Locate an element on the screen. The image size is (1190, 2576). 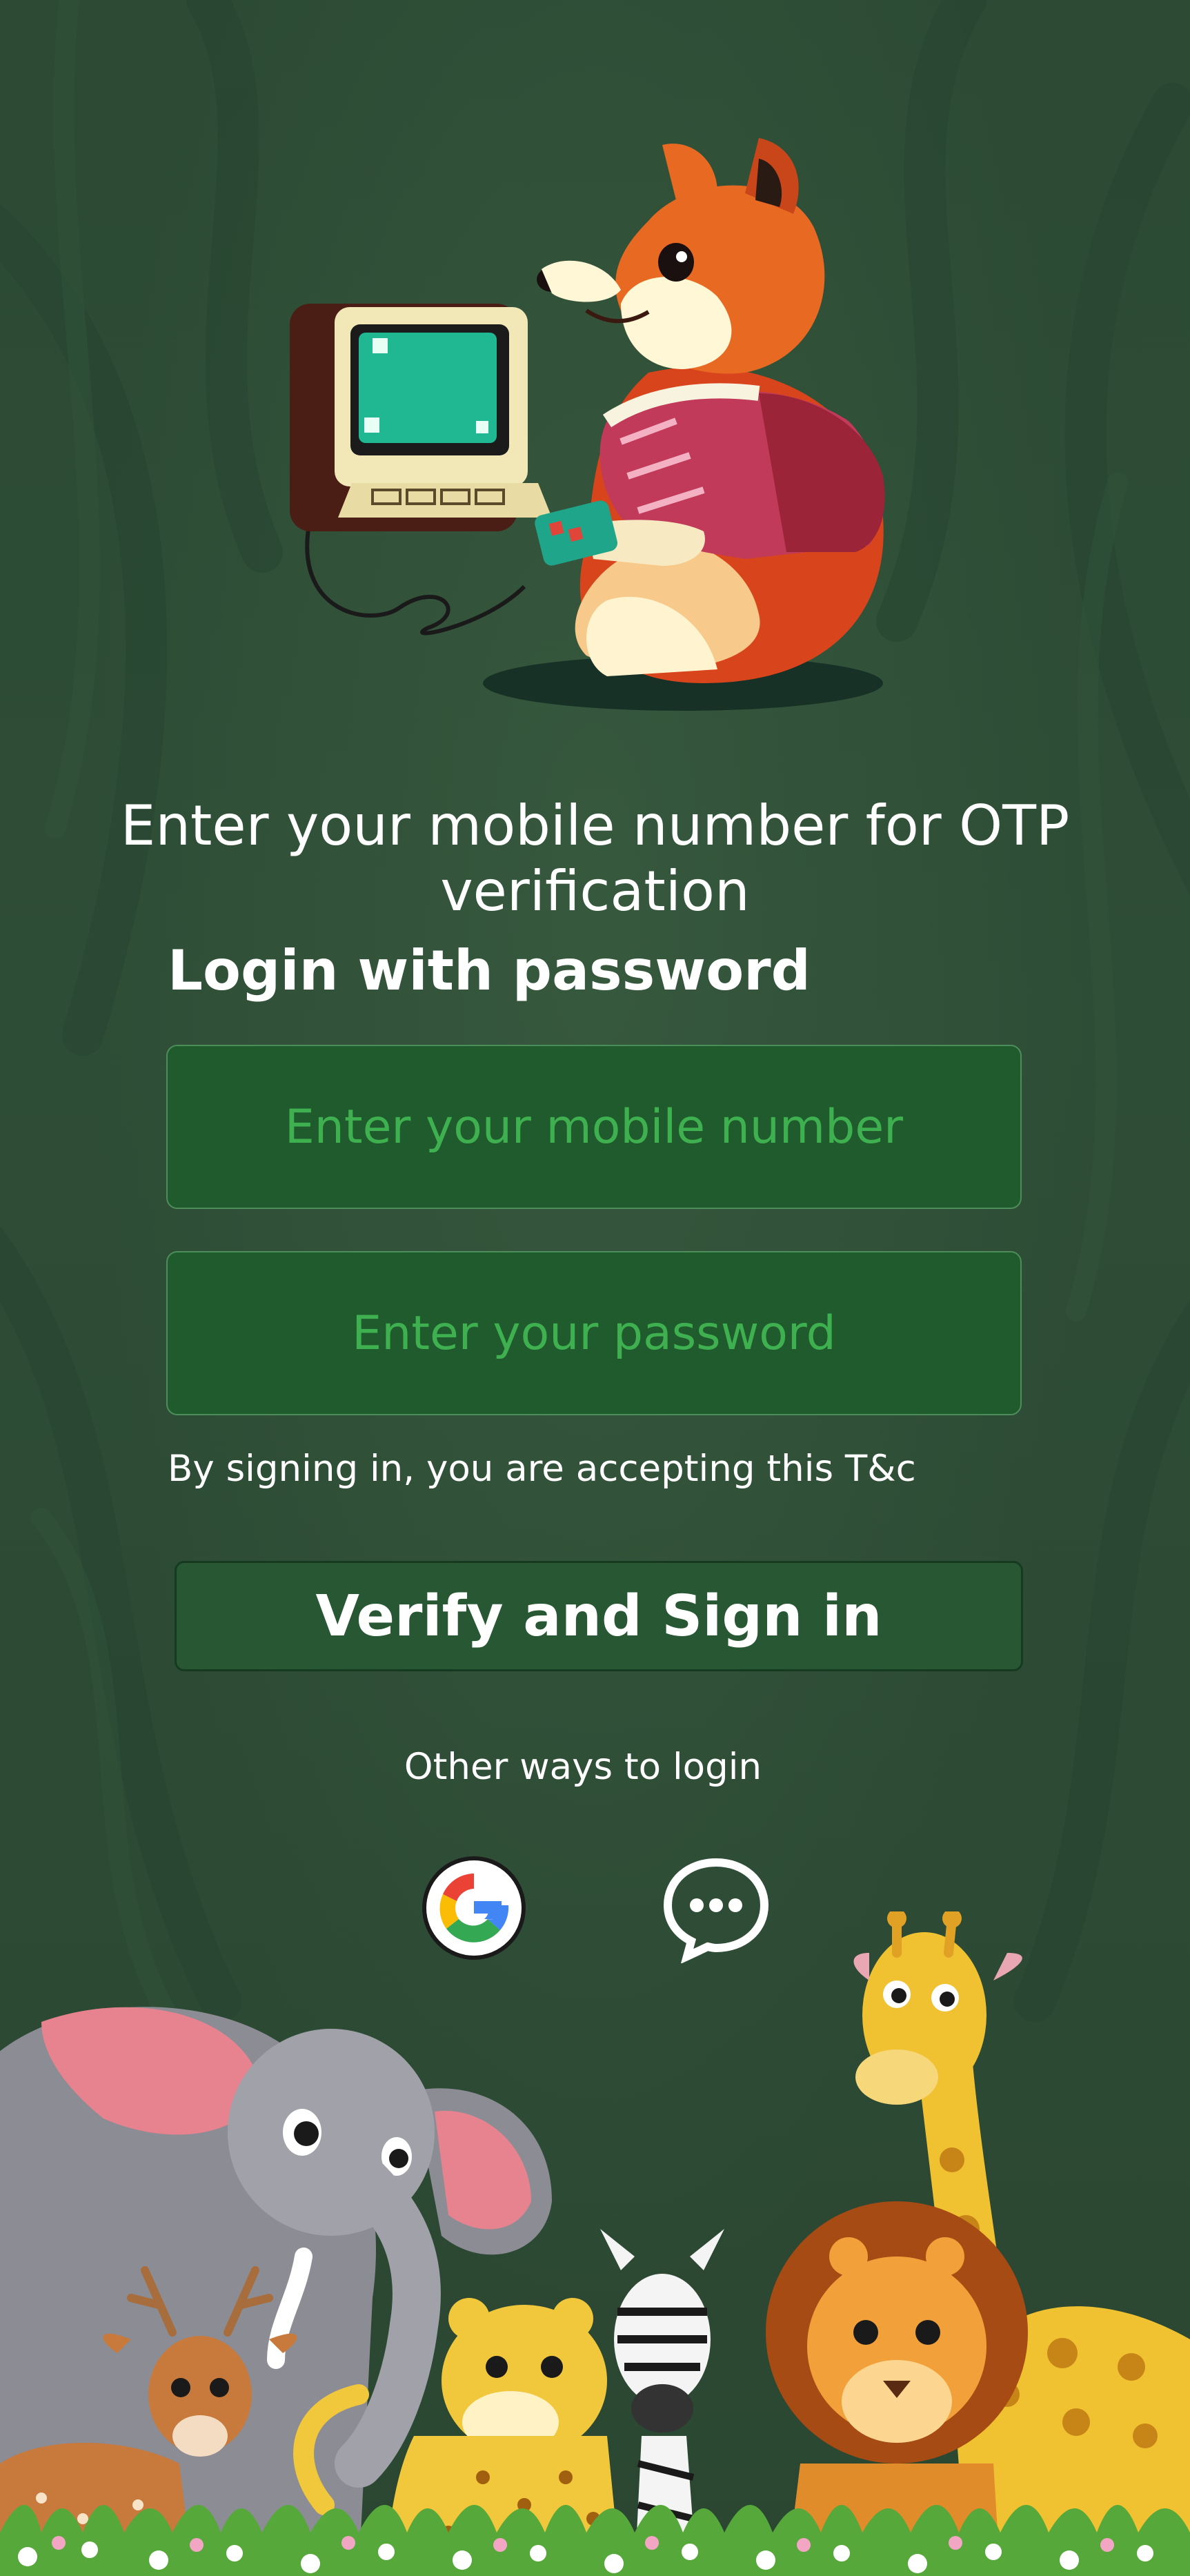
other-ways-label: Other ways to login is located at coordinates (583, 1767).